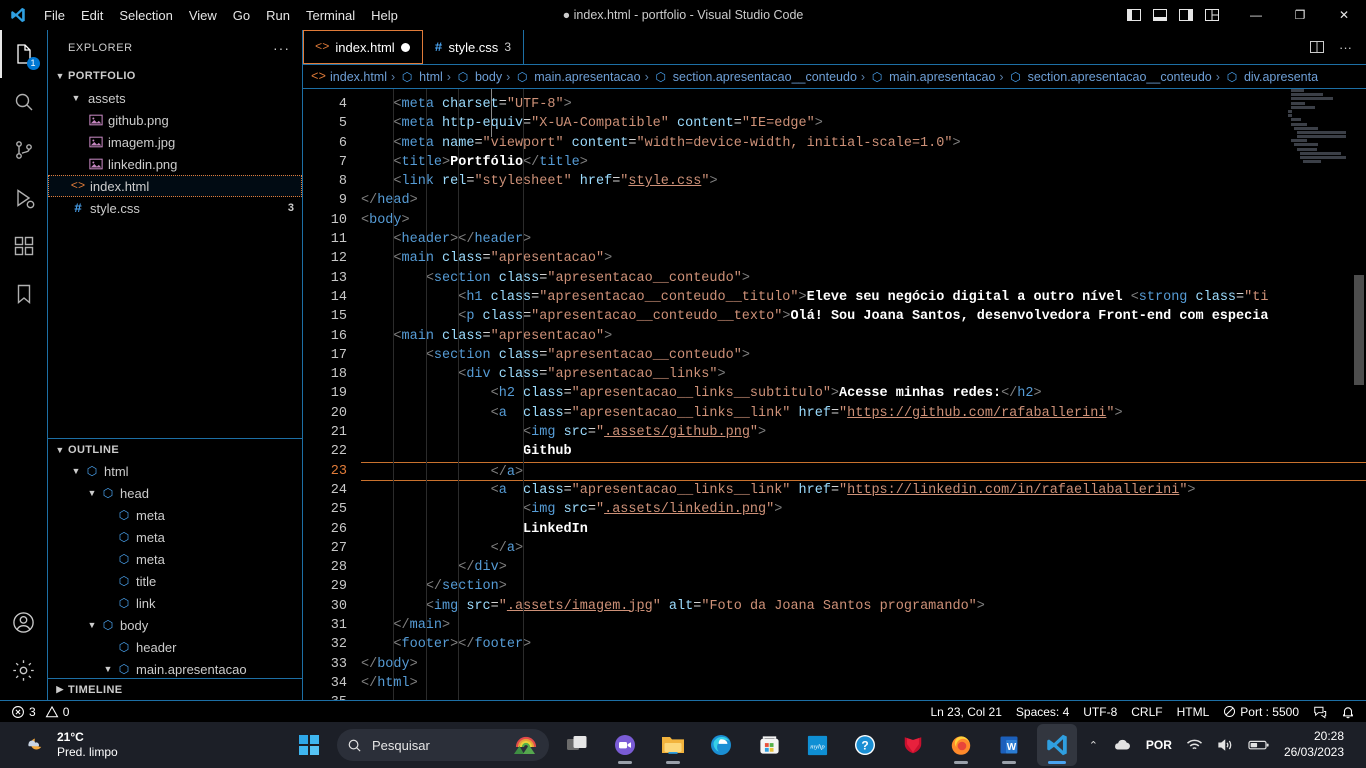 The width and height of the screenshot is (1366, 768). What do you see at coordinates (473, 47) in the screenshot?
I see `tab-style-css: # style.css 3` at bounding box center [473, 47].